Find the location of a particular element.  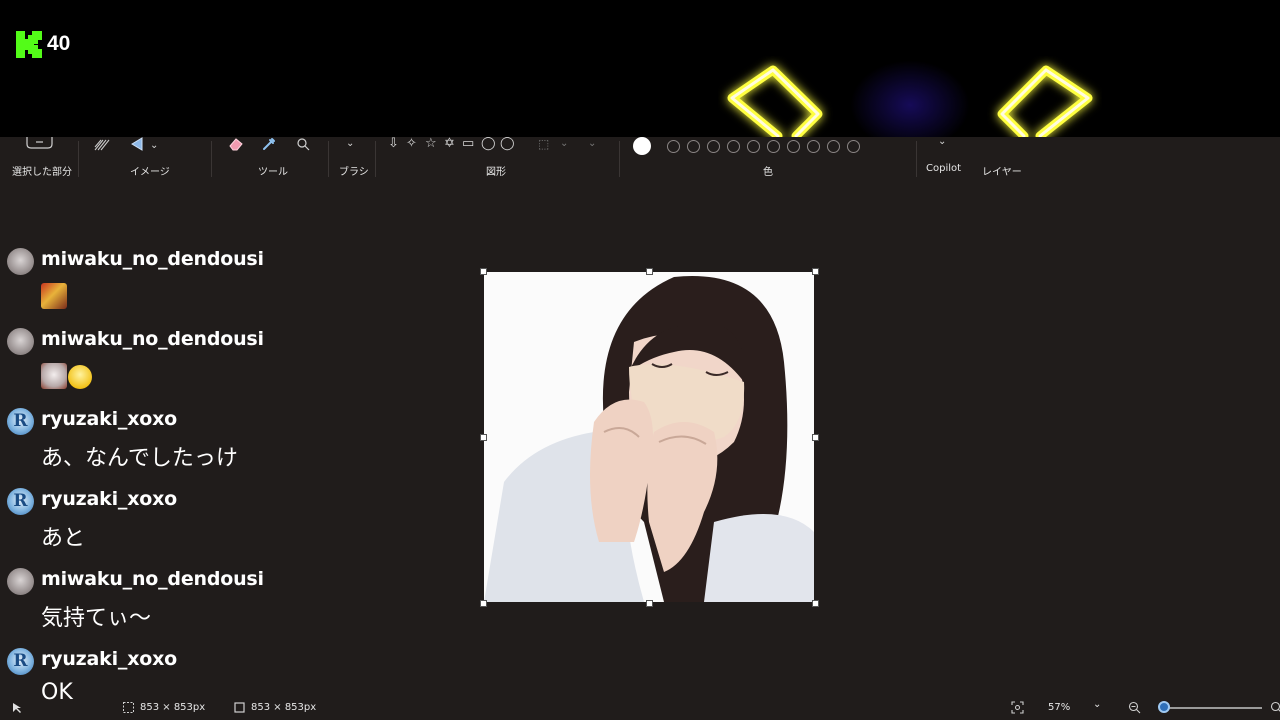

ribbon-label-brush: ブラシ is located at coordinates (354, 172).